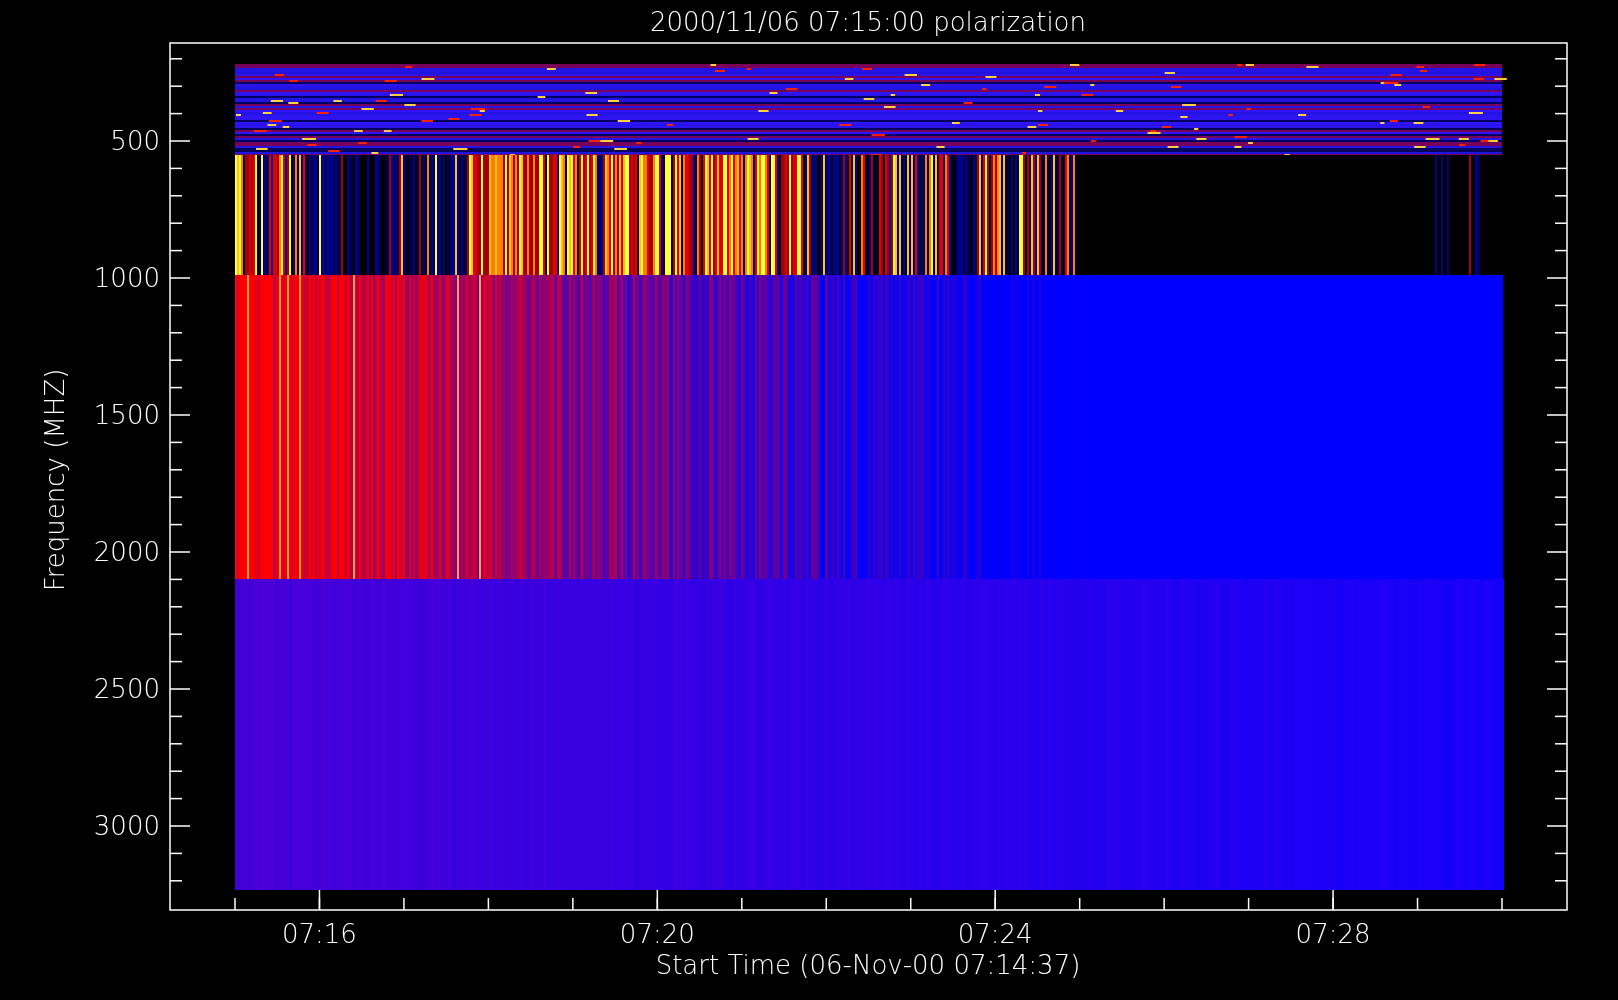  I want to click on x-axis-label: Start Time (06-Nov-00 07:14:37), so click(868, 965).